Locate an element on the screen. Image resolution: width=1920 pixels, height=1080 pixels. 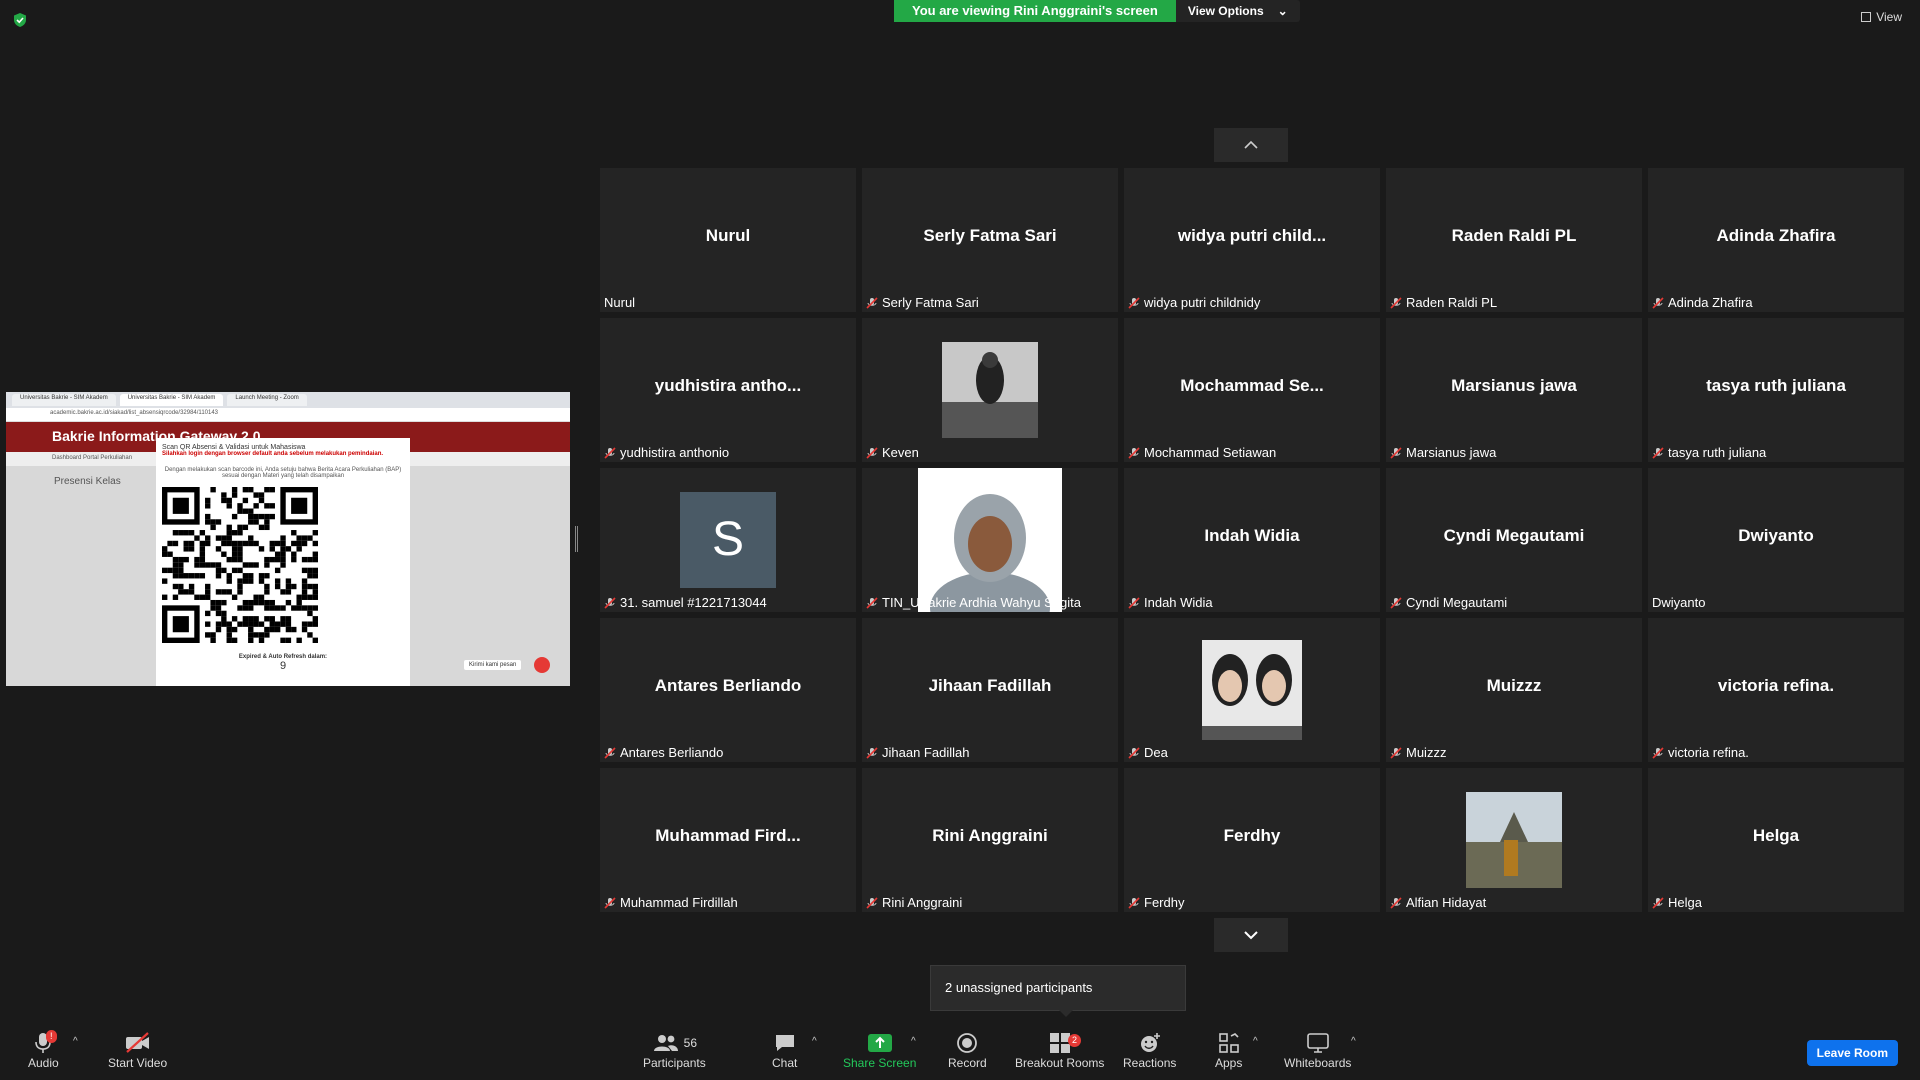
participant-name: Dea is located at coordinates (1156, 752).